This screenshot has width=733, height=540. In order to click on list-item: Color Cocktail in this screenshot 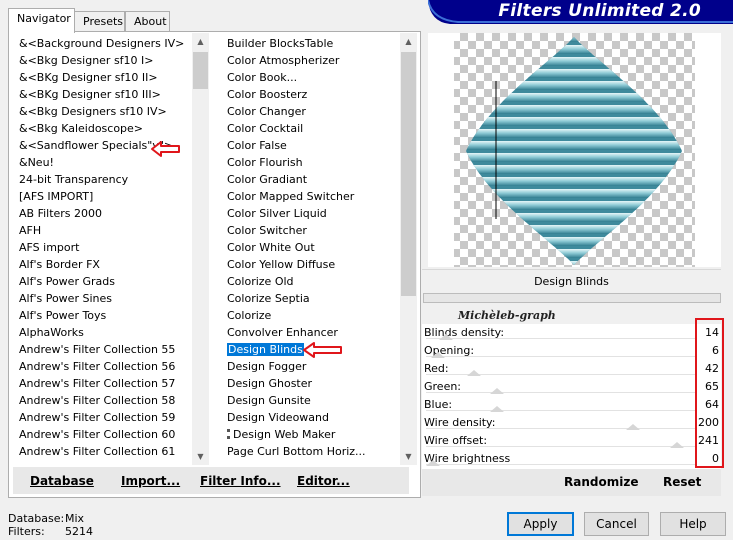, I will do `click(310, 128)`.